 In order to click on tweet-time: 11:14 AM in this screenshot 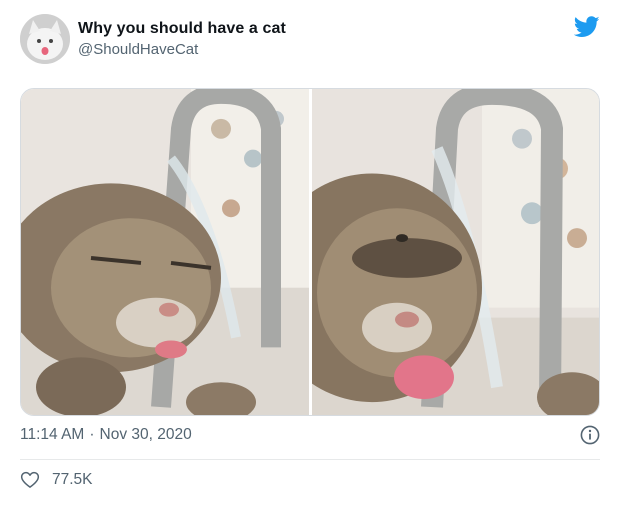, I will do `click(52, 434)`.